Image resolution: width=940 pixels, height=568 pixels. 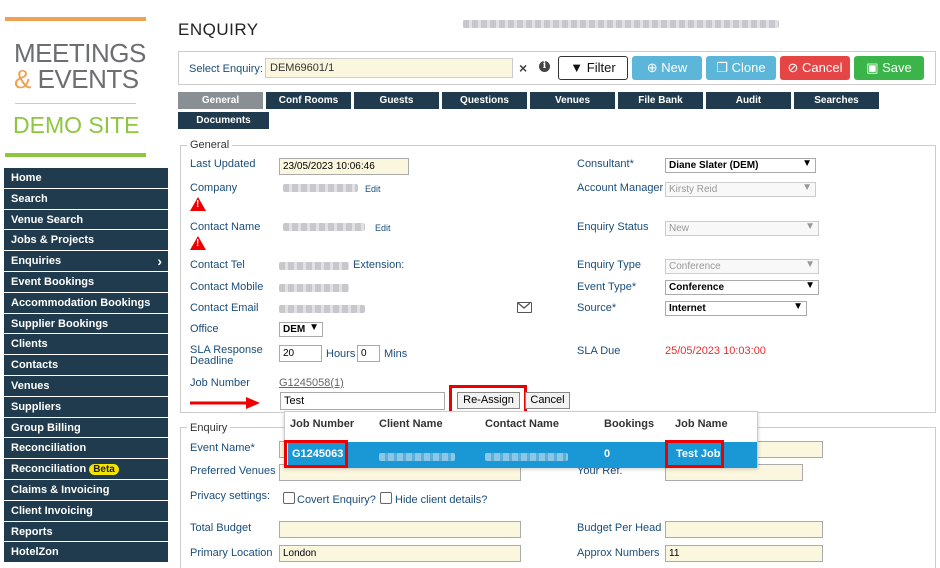 What do you see at coordinates (86, 490) in the screenshot?
I see `sidebar-item-claims-invoicing: Claims & Invoicing` at bounding box center [86, 490].